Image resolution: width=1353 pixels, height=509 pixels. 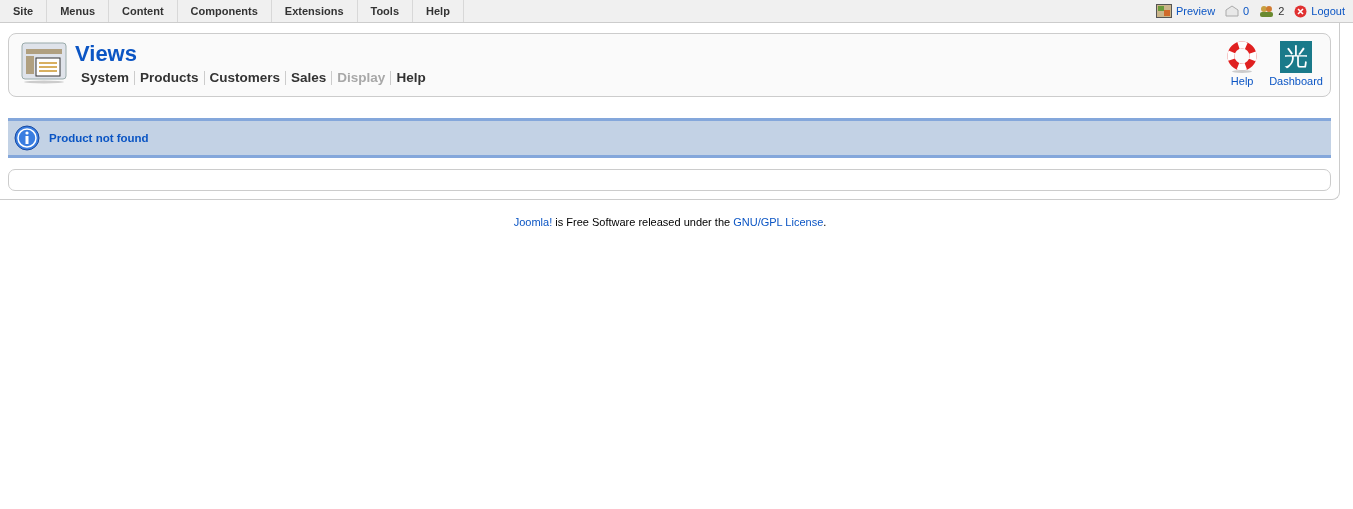 What do you see at coordinates (1301, 11) in the screenshot?
I see `logout-icon` at bounding box center [1301, 11].